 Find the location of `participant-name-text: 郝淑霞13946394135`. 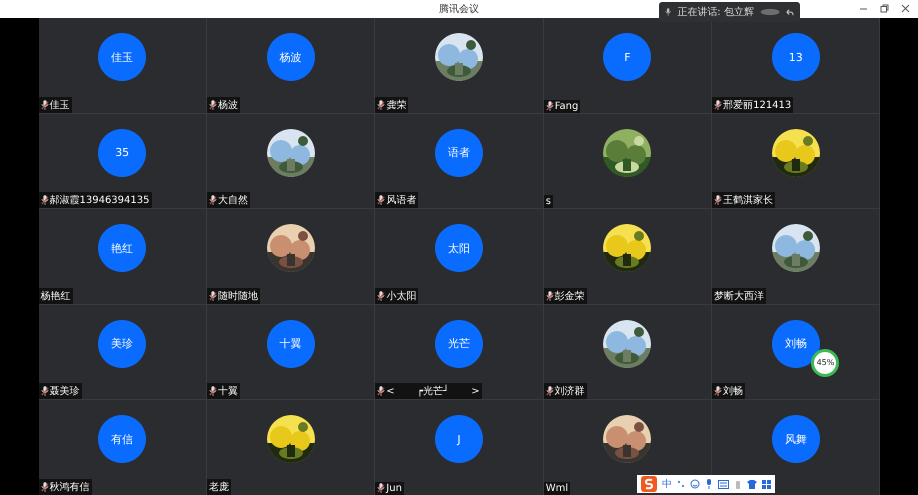

participant-name-text: 郝淑霞13946394135 is located at coordinates (100, 201).